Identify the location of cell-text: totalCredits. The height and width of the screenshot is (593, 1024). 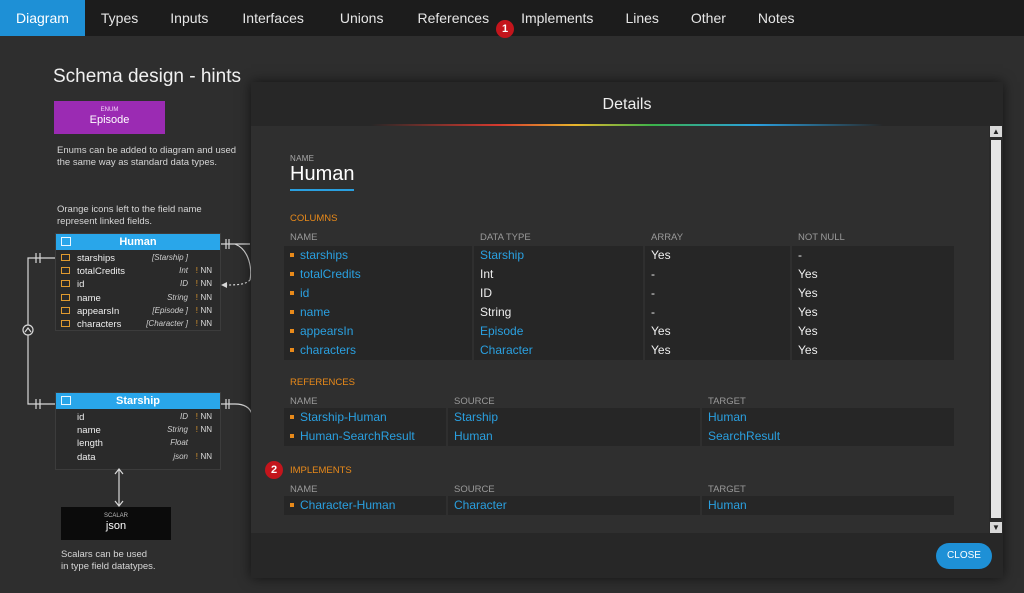
(330, 274).